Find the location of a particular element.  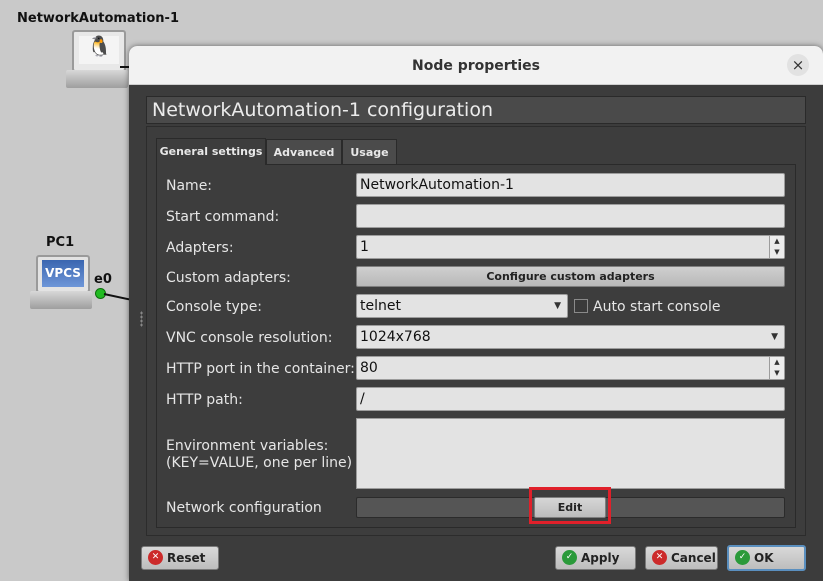

adapters-spinbox: 1 ▲ ▼ is located at coordinates (570, 247).